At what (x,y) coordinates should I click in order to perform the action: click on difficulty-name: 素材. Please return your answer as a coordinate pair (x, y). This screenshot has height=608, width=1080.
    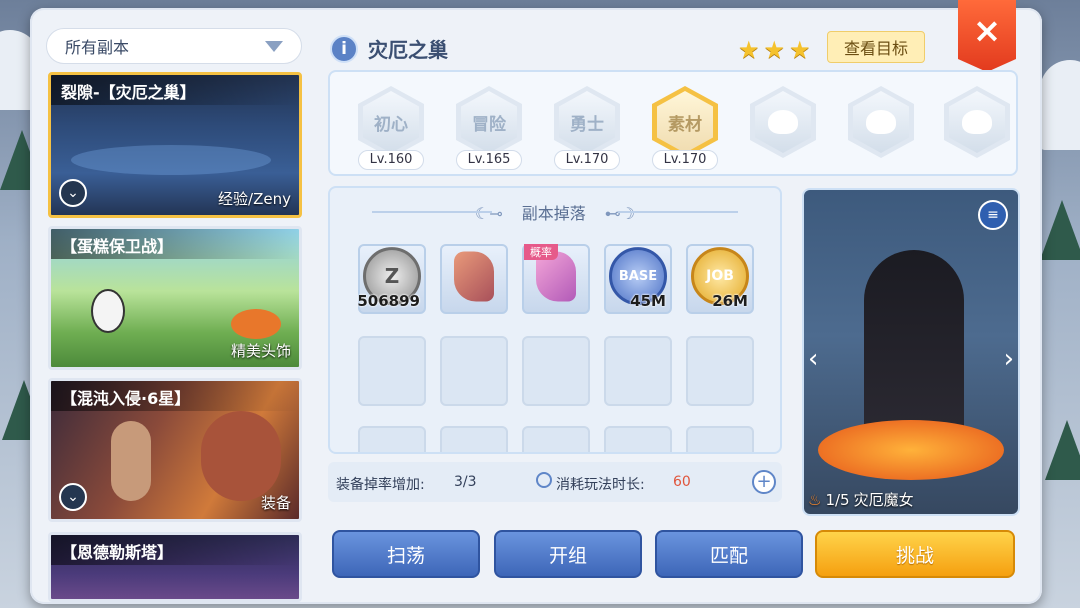
    Looking at the image, I should click on (685, 122).